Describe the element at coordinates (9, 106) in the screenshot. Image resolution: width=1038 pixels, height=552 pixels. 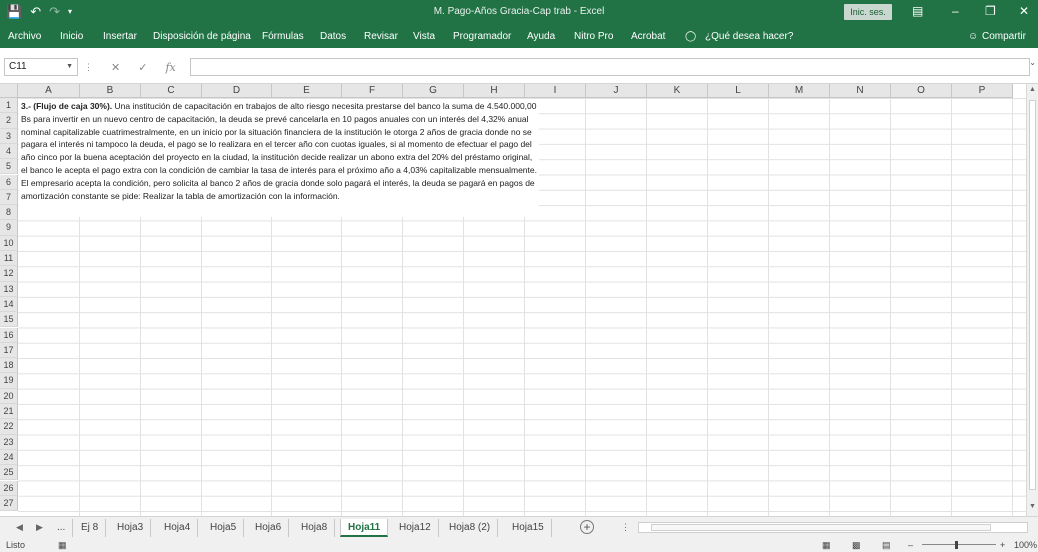
I see `row-header-1: 1` at that location.